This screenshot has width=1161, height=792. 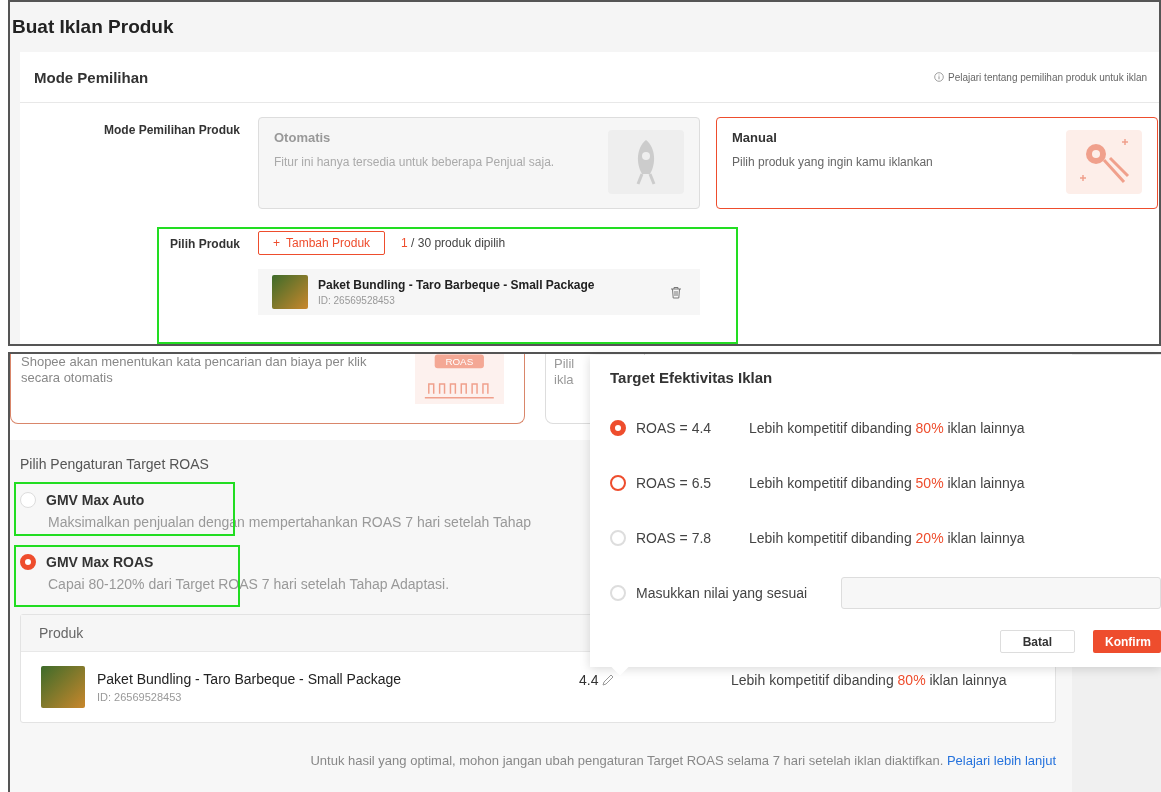 What do you see at coordinates (100, 562) in the screenshot?
I see `option-title: GMV Max ROAS` at bounding box center [100, 562].